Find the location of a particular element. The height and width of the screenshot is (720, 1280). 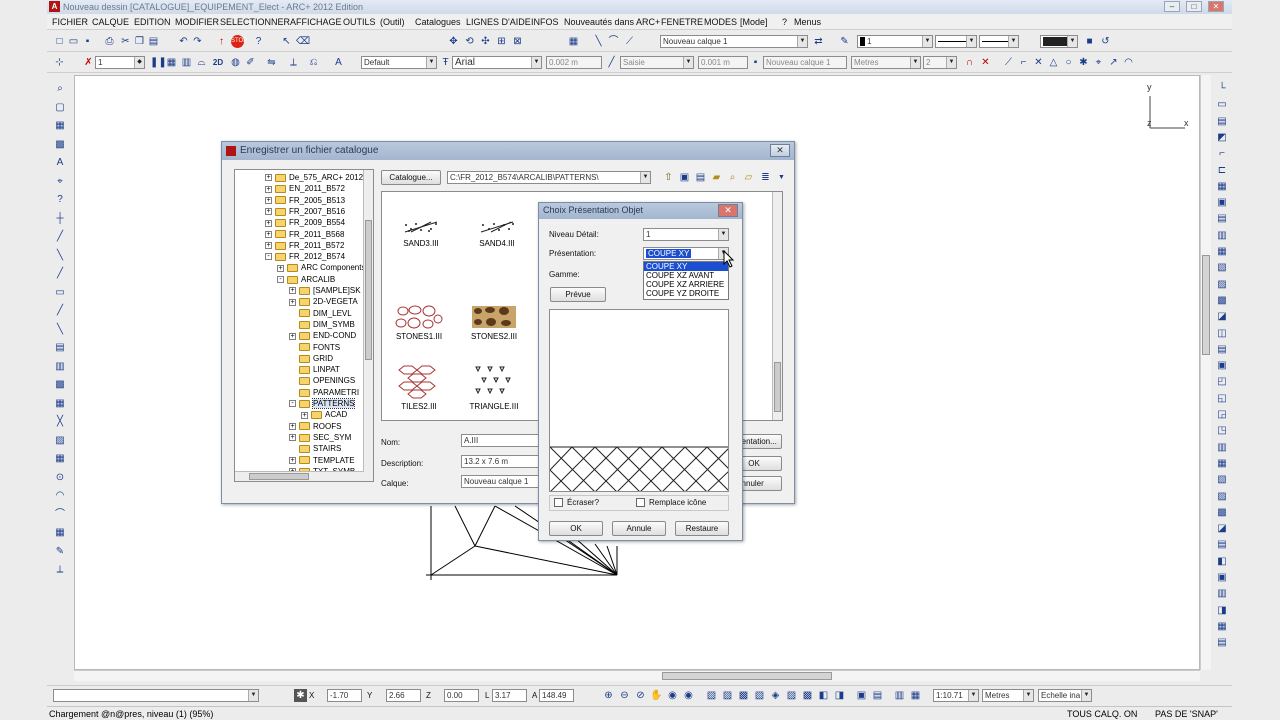

level-tool-icon: ▦ is located at coordinates (60, 458).